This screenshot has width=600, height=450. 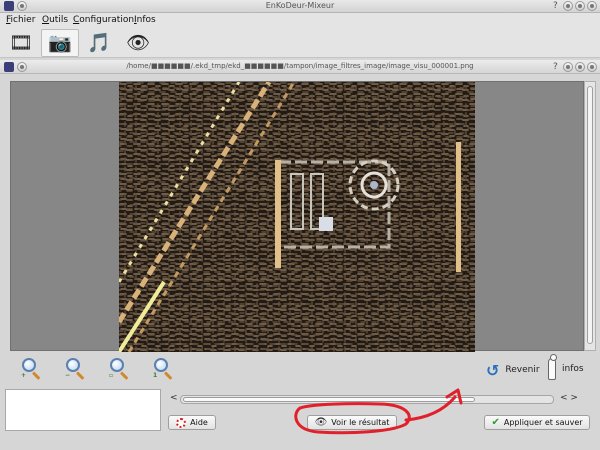 I want to click on music-speaker-icon: 🎵, so click(x=99, y=42).